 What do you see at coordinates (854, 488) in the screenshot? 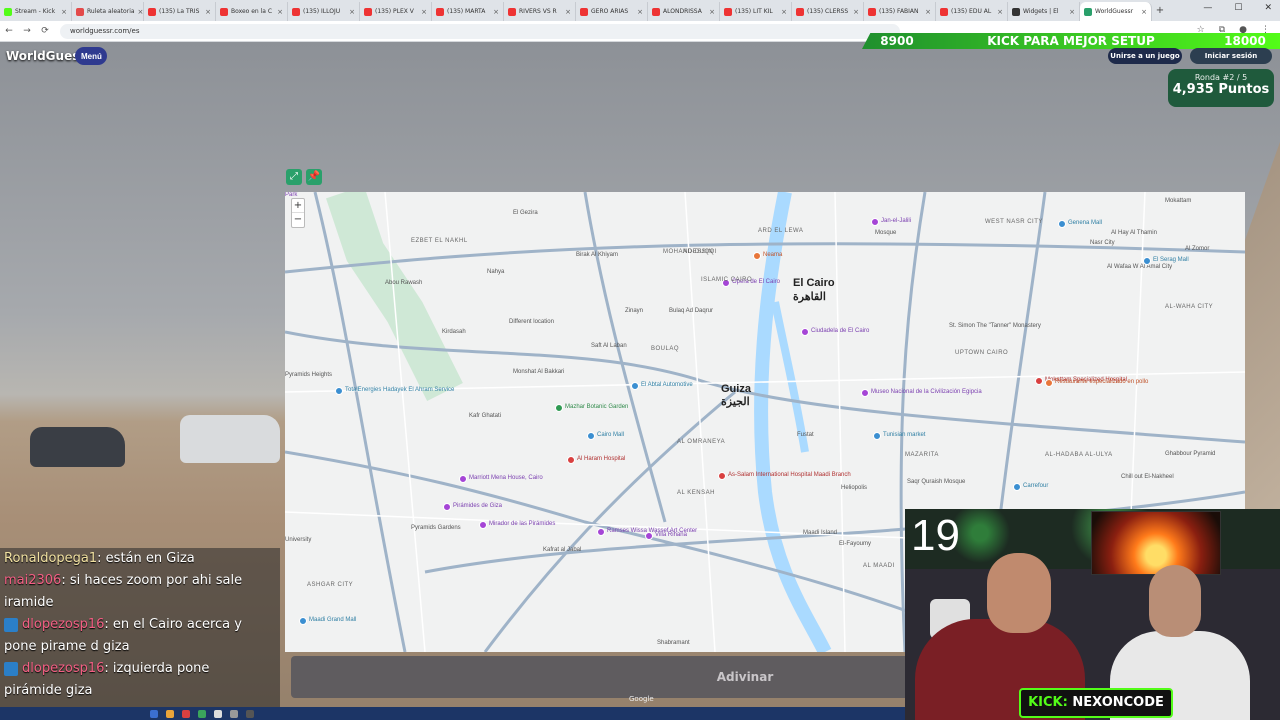
I see `map-label: Heliopolis` at bounding box center [854, 488].